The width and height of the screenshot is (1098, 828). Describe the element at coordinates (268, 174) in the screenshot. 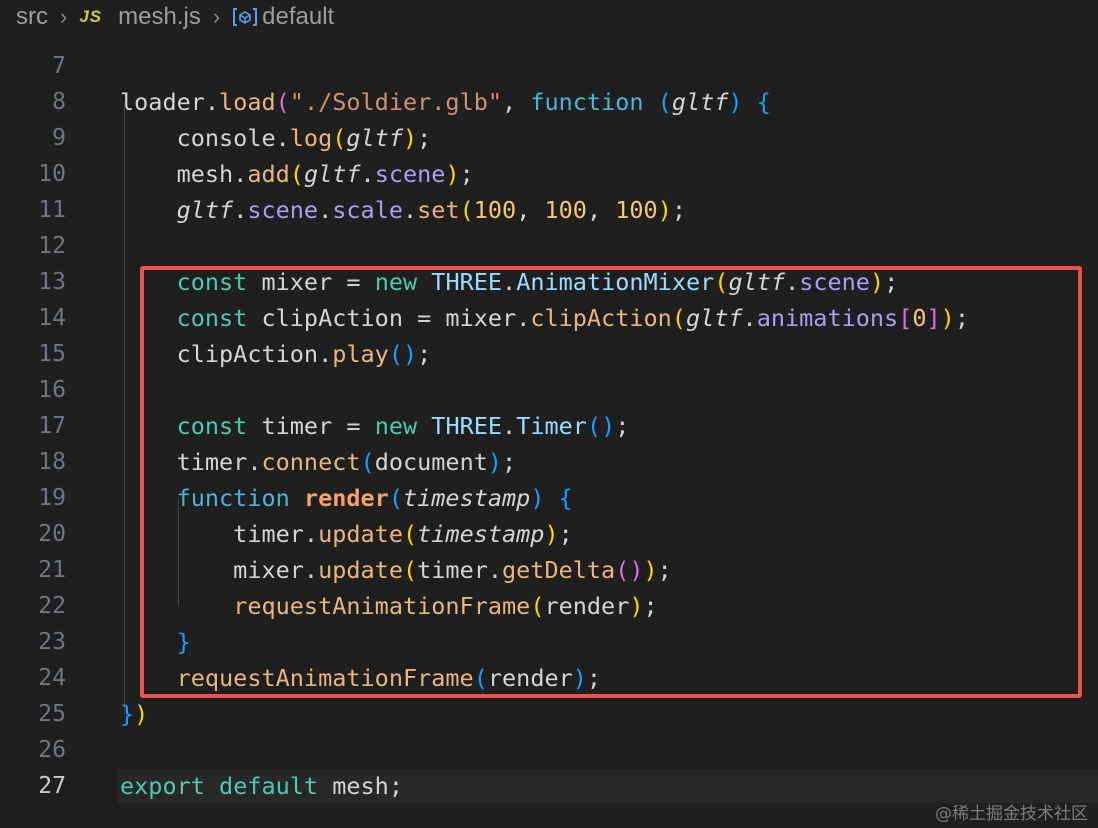

I see `code-token: add` at that location.